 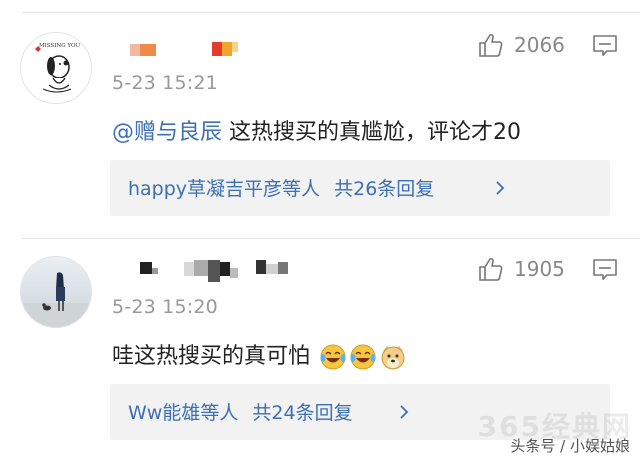 What do you see at coordinates (240, 411) in the screenshot?
I see `reply-summary-text: Ww能雄等人 共24条回复` at bounding box center [240, 411].